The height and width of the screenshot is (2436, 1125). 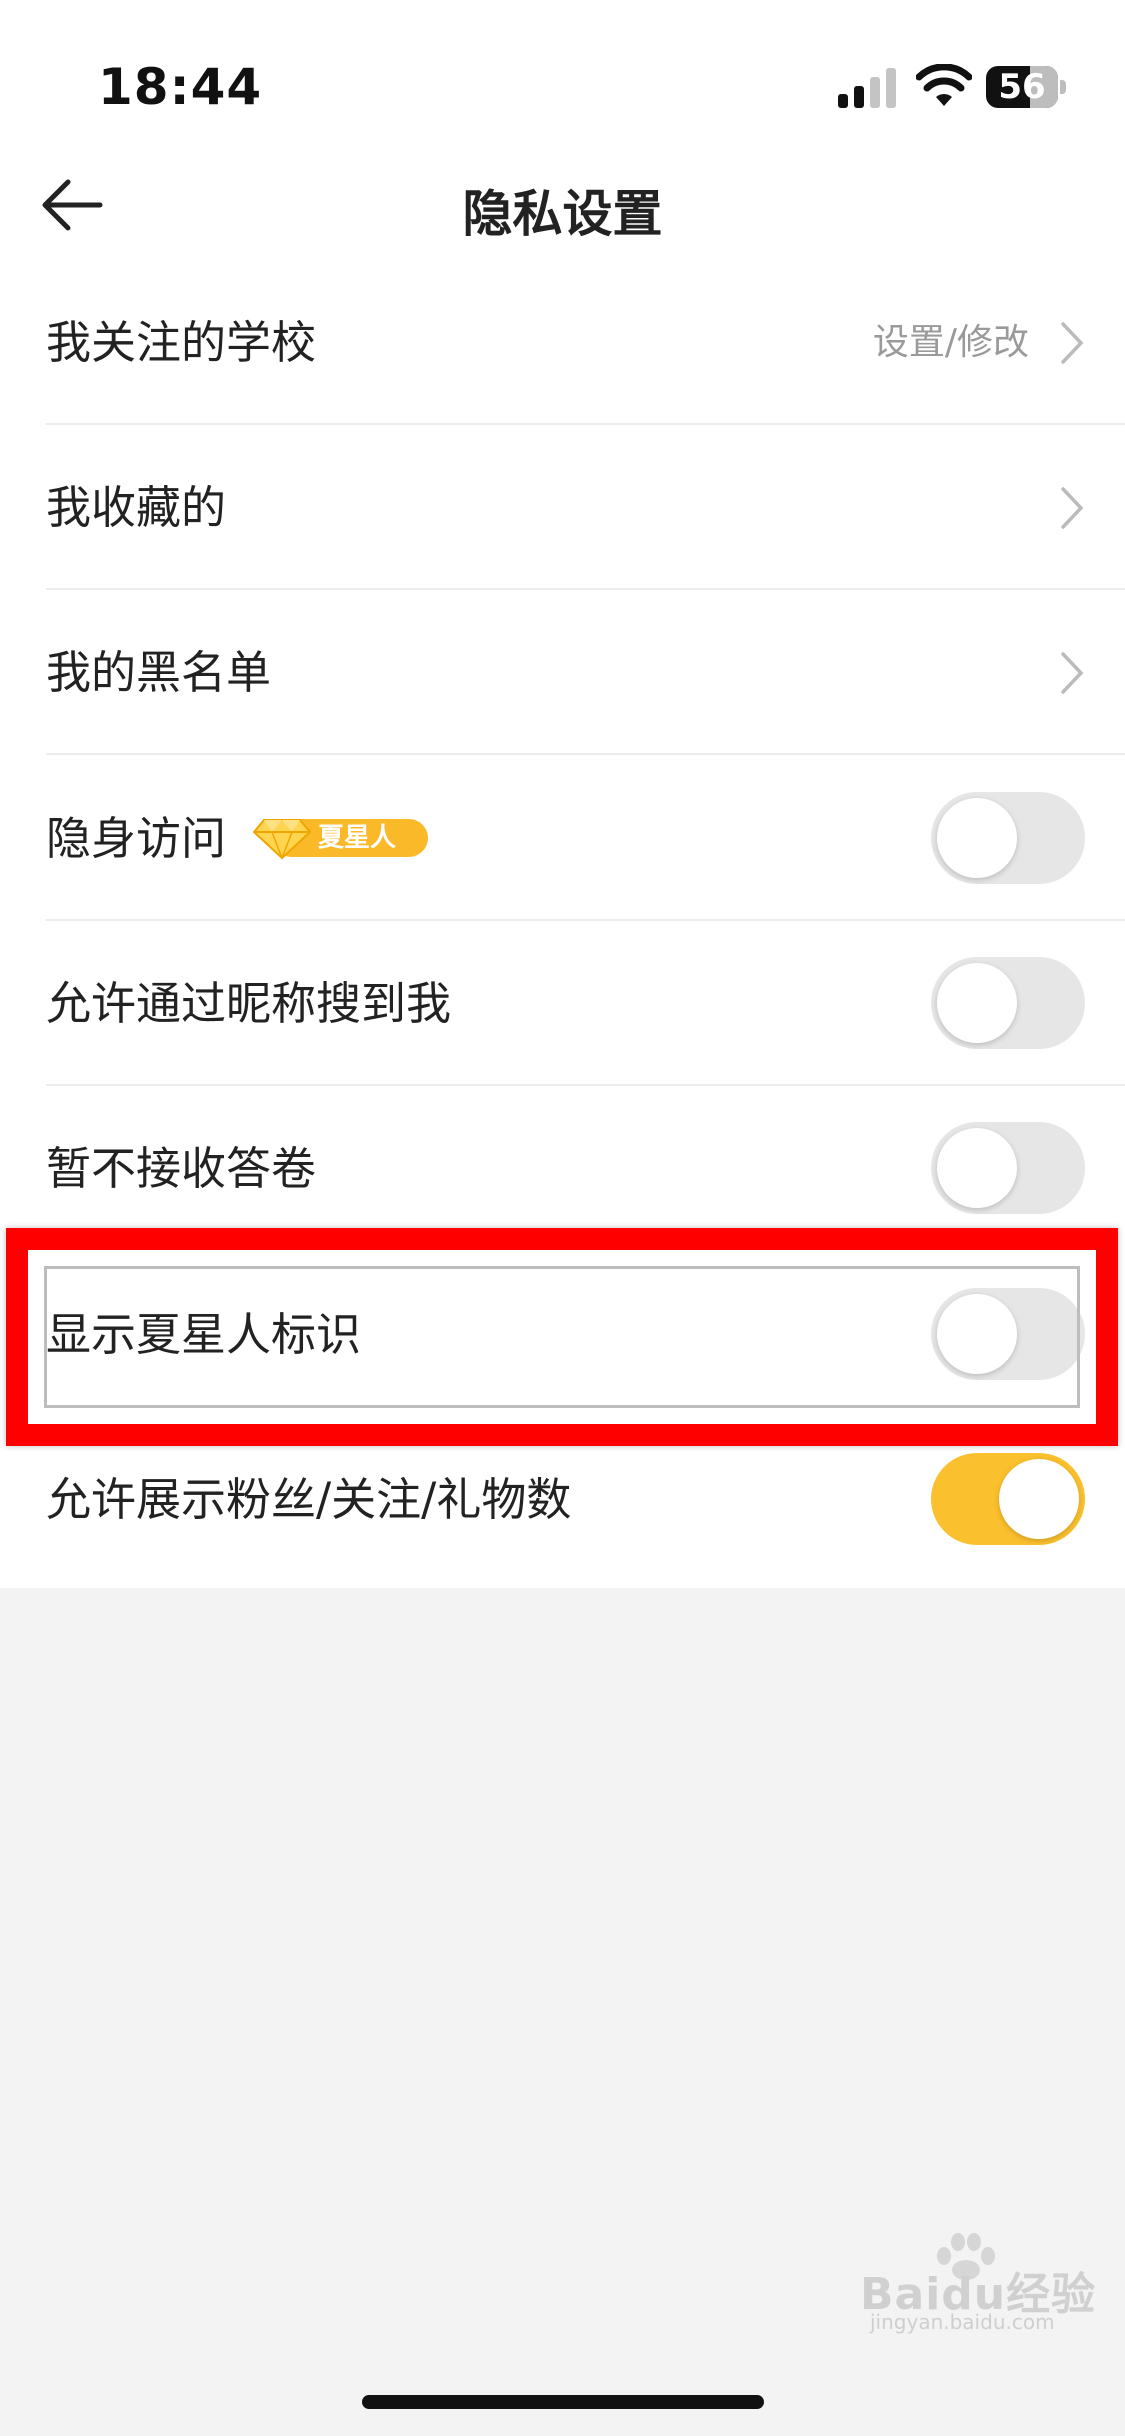 I want to click on vip-badge-label: 夏星人, so click(x=357, y=838).